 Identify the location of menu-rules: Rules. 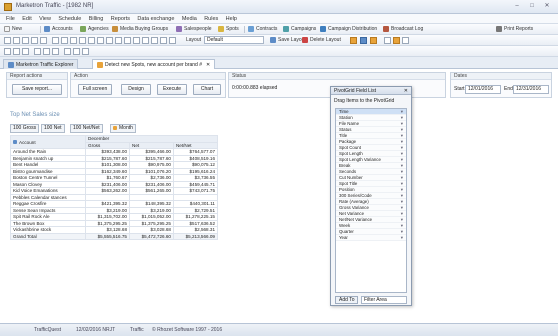
(211, 19).